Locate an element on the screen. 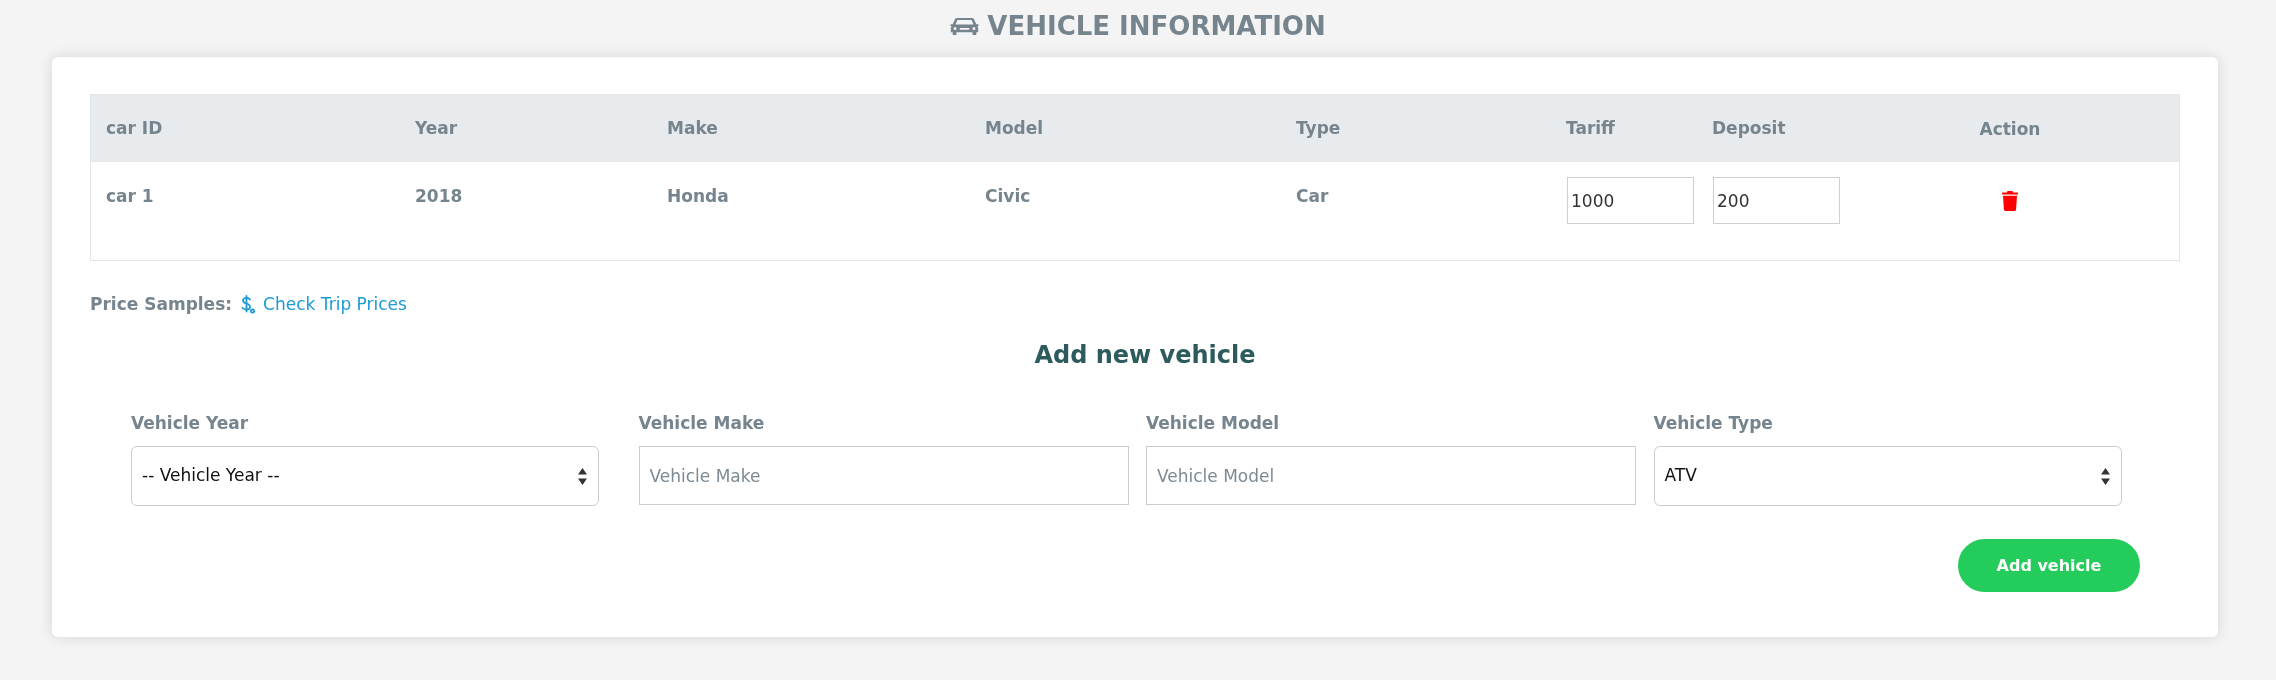  car-icon is located at coordinates (965, 26).